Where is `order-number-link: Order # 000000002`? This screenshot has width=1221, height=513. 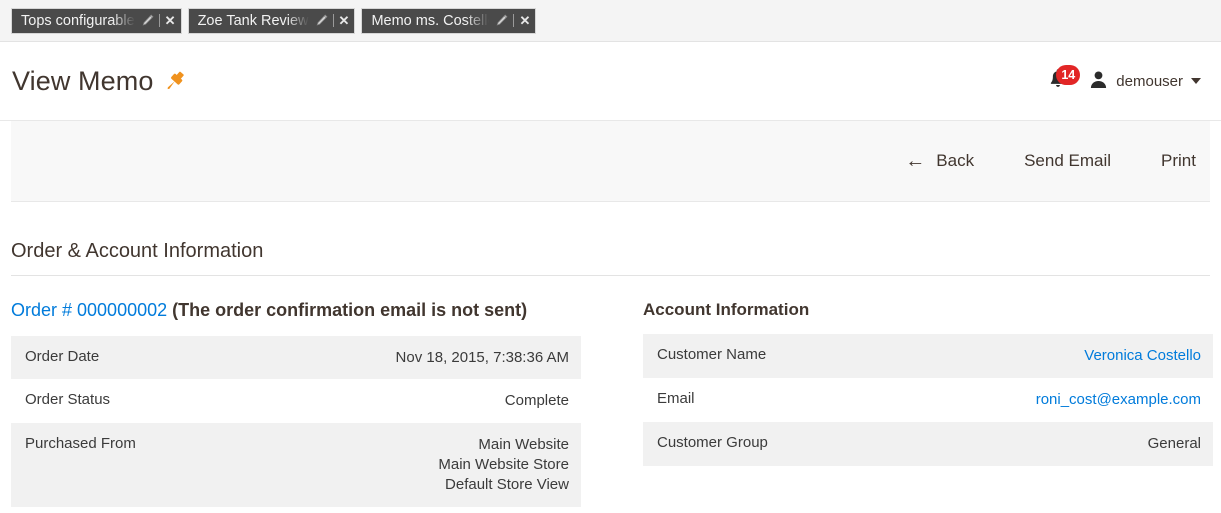 order-number-link: Order # 000000002 is located at coordinates (89, 310).